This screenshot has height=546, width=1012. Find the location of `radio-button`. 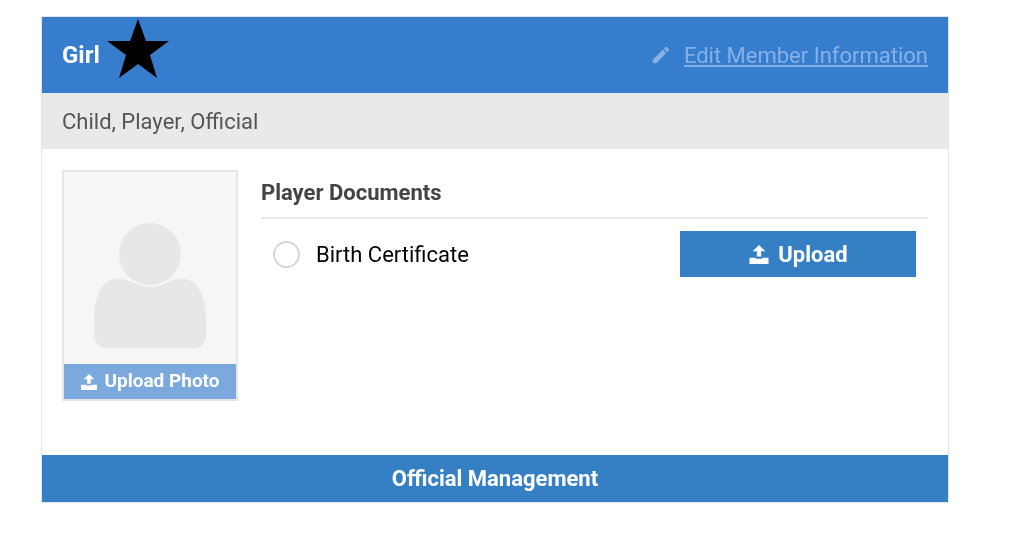

radio-button is located at coordinates (286, 254).